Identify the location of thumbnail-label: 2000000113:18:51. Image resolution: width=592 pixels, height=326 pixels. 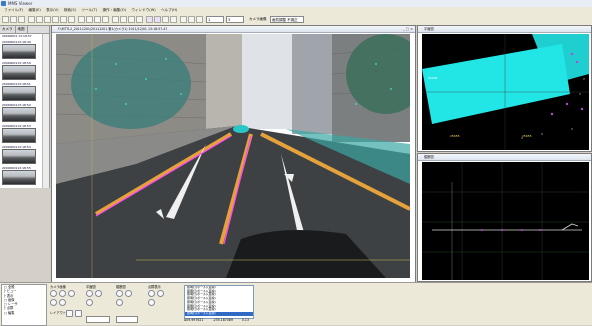
(16, 84).